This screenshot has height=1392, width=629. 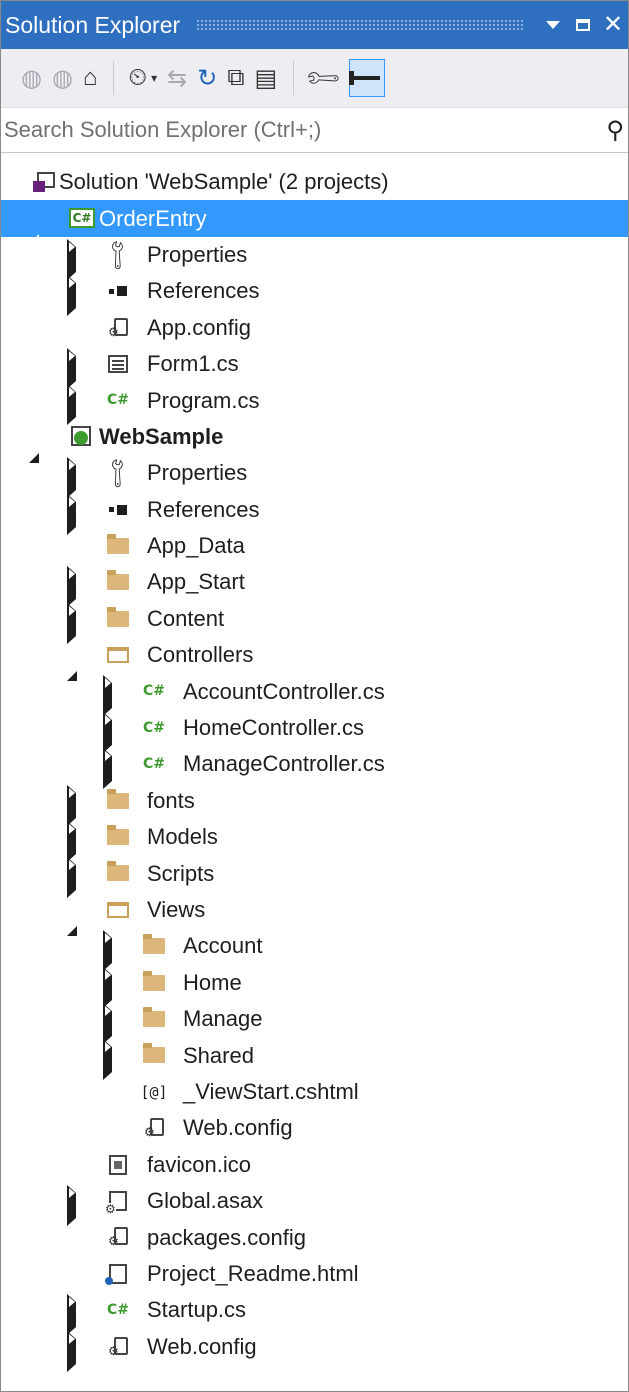 What do you see at coordinates (314, 1274) in the screenshot?
I see `tree-item: Project_Readme.html` at bounding box center [314, 1274].